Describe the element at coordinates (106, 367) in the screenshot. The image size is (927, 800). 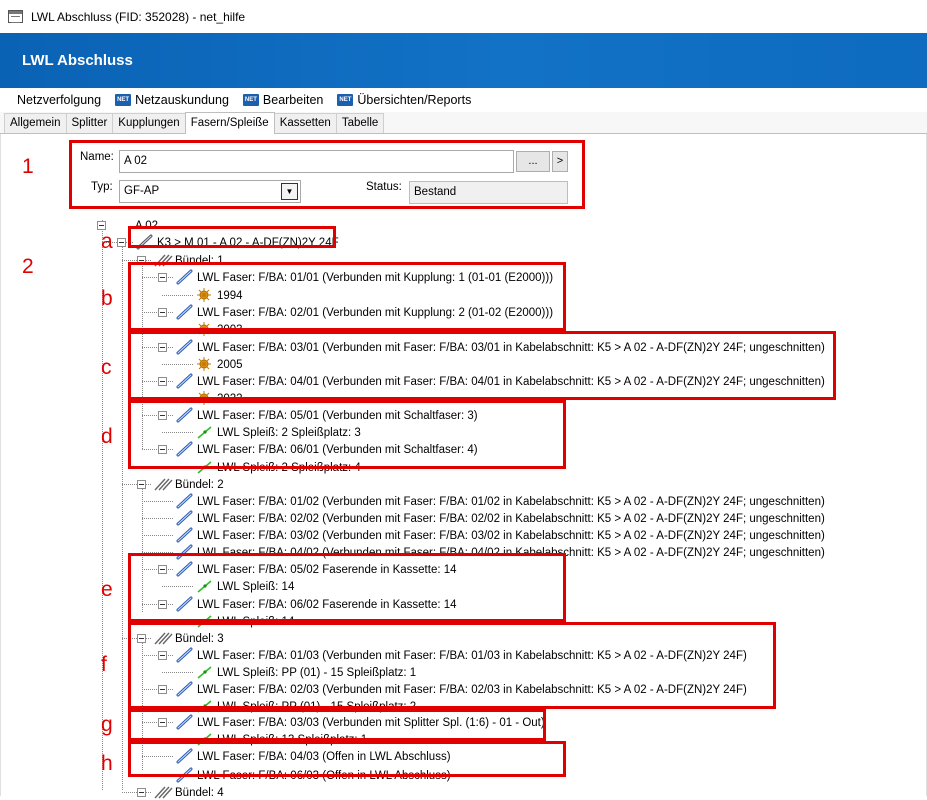
I see `annotation-c: c` at that location.